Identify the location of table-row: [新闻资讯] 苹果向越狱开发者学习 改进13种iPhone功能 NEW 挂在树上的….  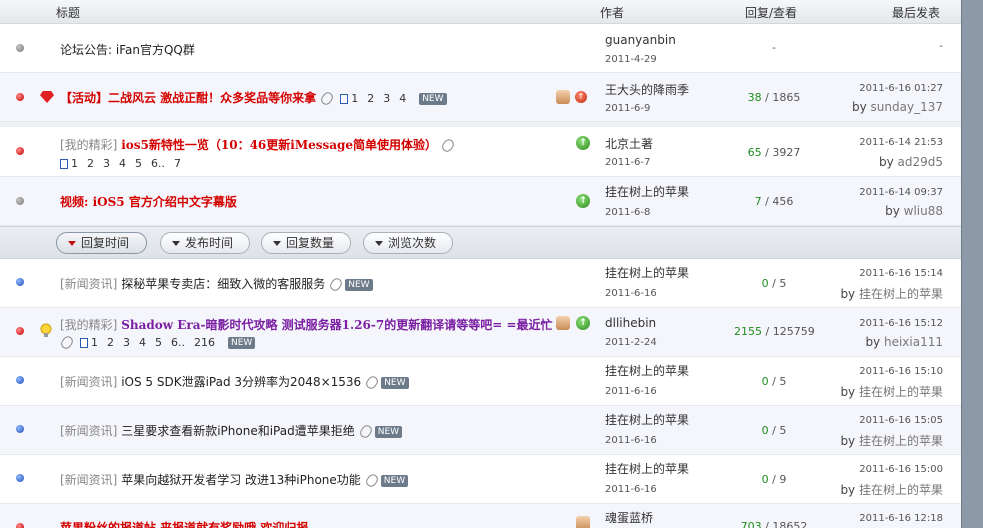
(480, 479).